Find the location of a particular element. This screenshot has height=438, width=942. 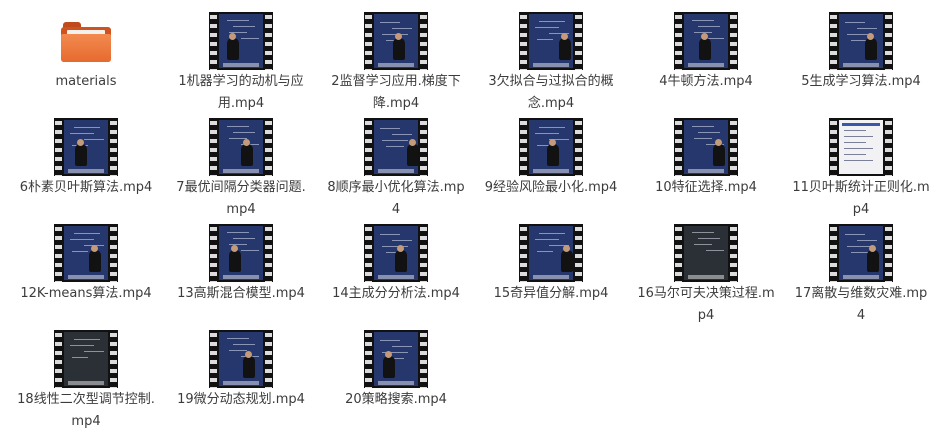

video-file-item: 5生成学习算法.mp4 is located at coordinates (861, 48).